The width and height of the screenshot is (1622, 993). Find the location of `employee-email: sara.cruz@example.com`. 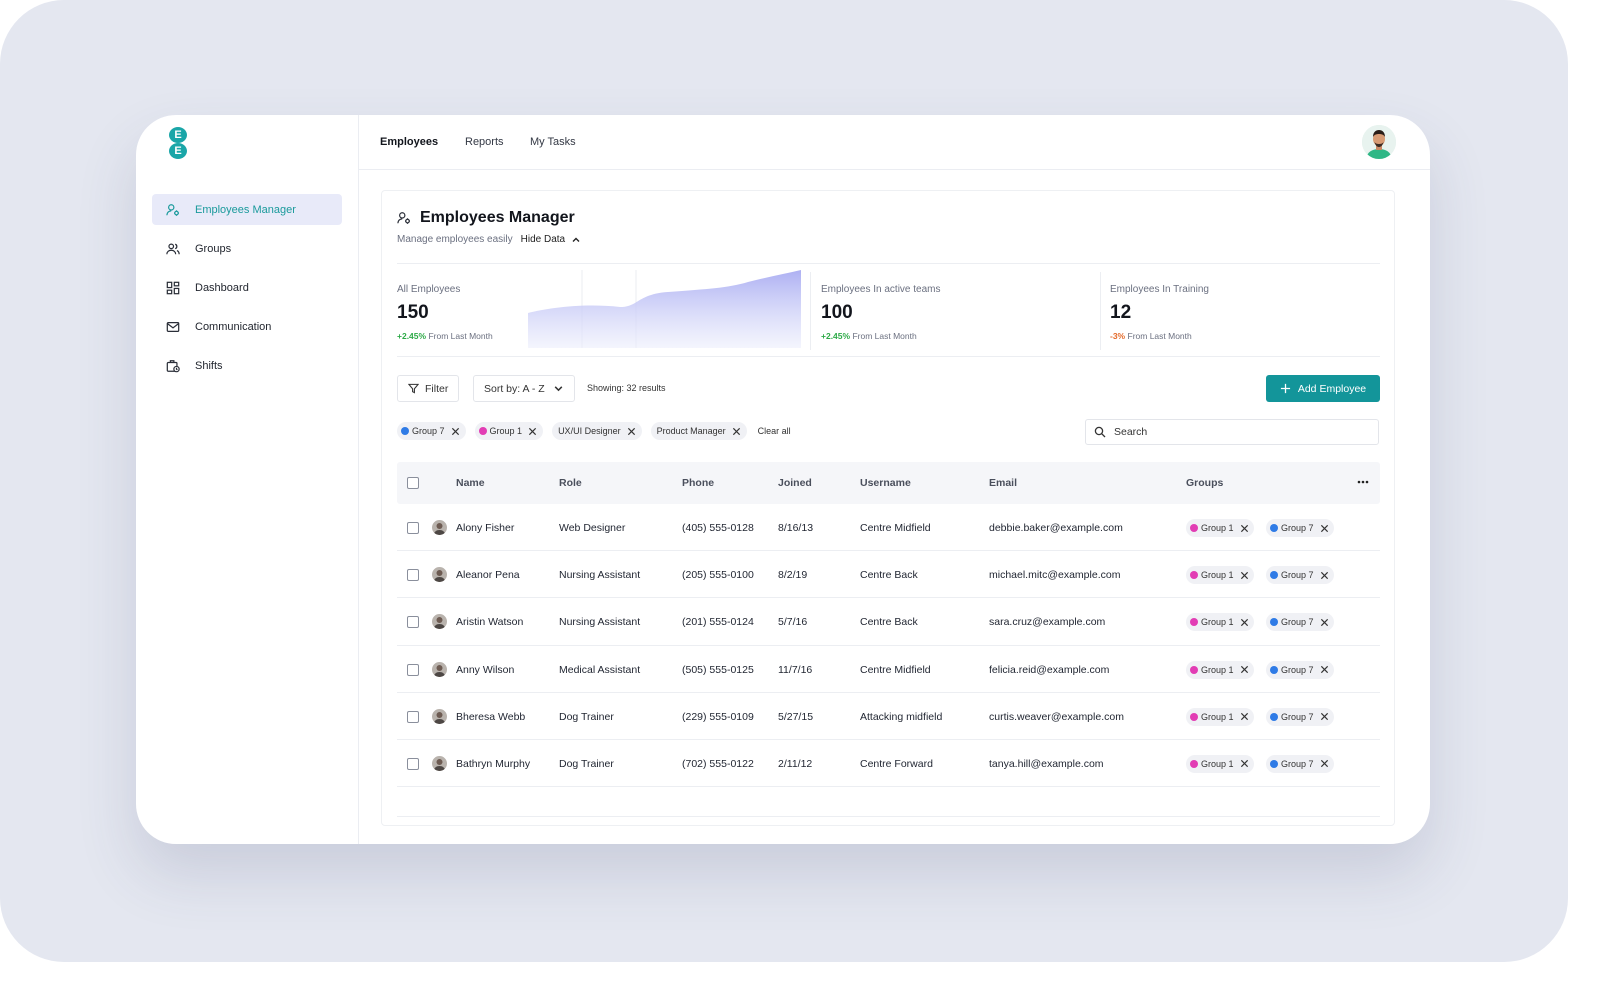

employee-email: sara.cruz@example.com is located at coordinates (1047, 622).